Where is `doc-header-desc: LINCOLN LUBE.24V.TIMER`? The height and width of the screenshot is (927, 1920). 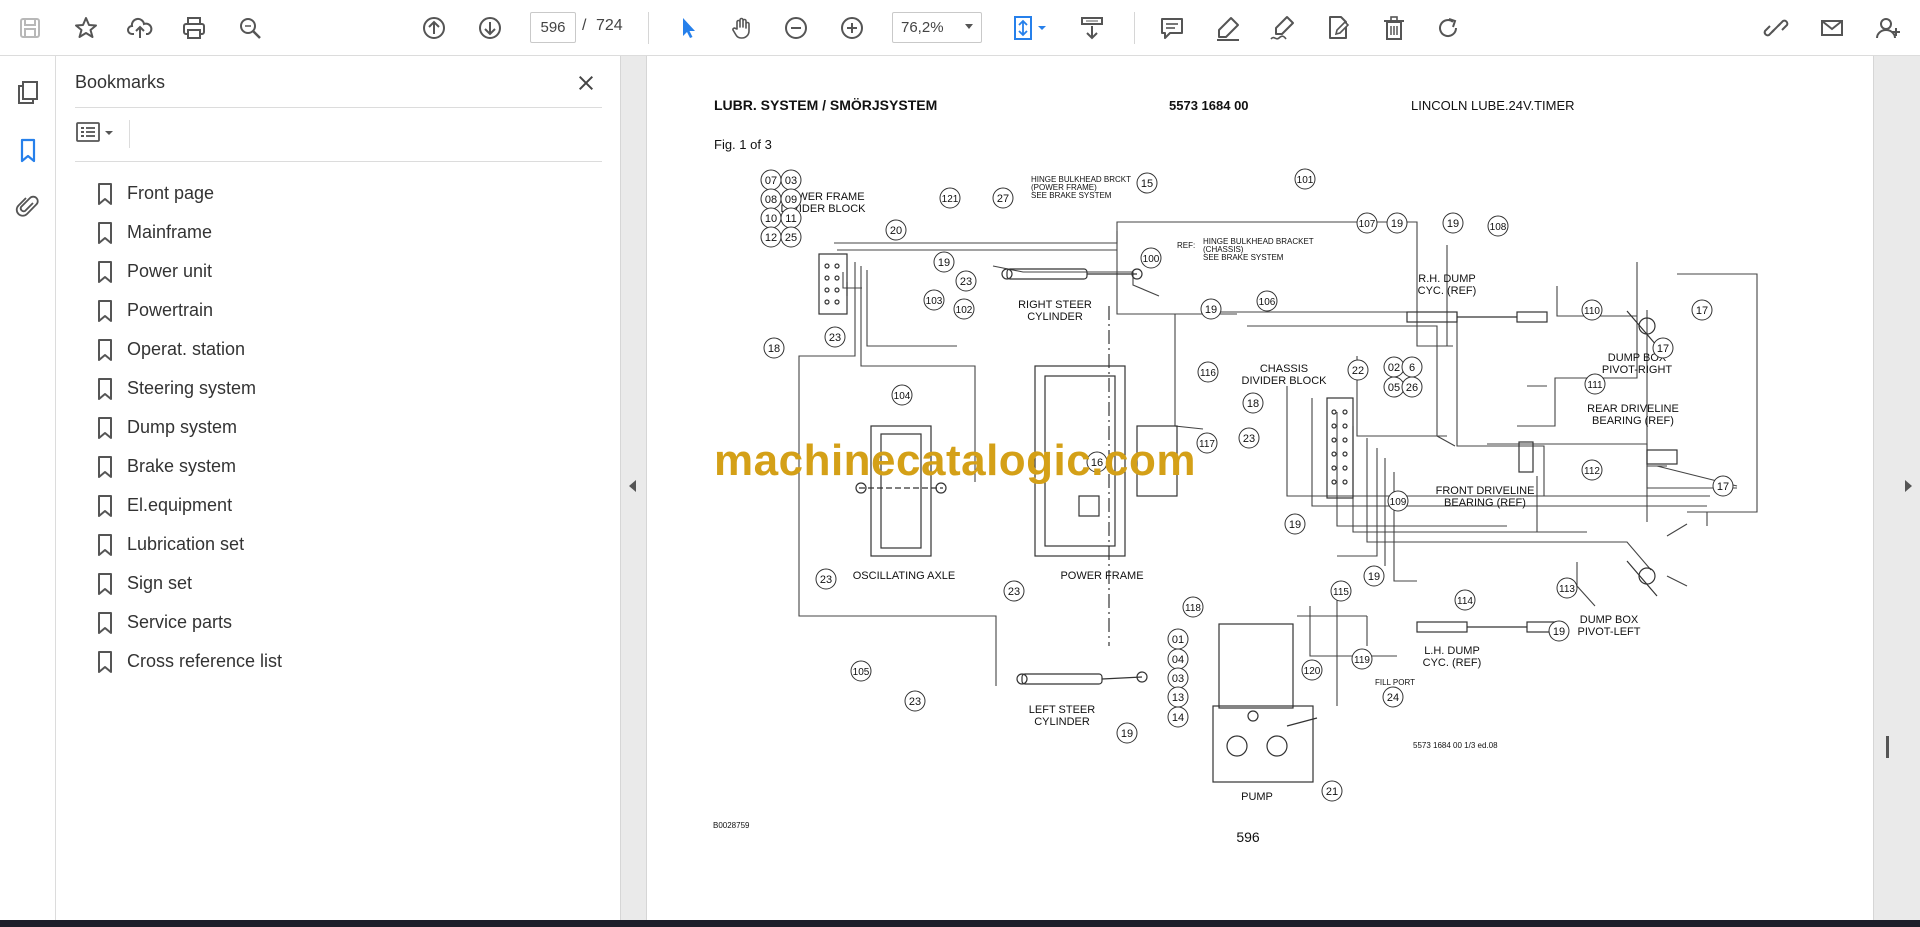
doc-header-desc: LINCOLN LUBE.24V.TIMER is located at coordinates (1493, 105).